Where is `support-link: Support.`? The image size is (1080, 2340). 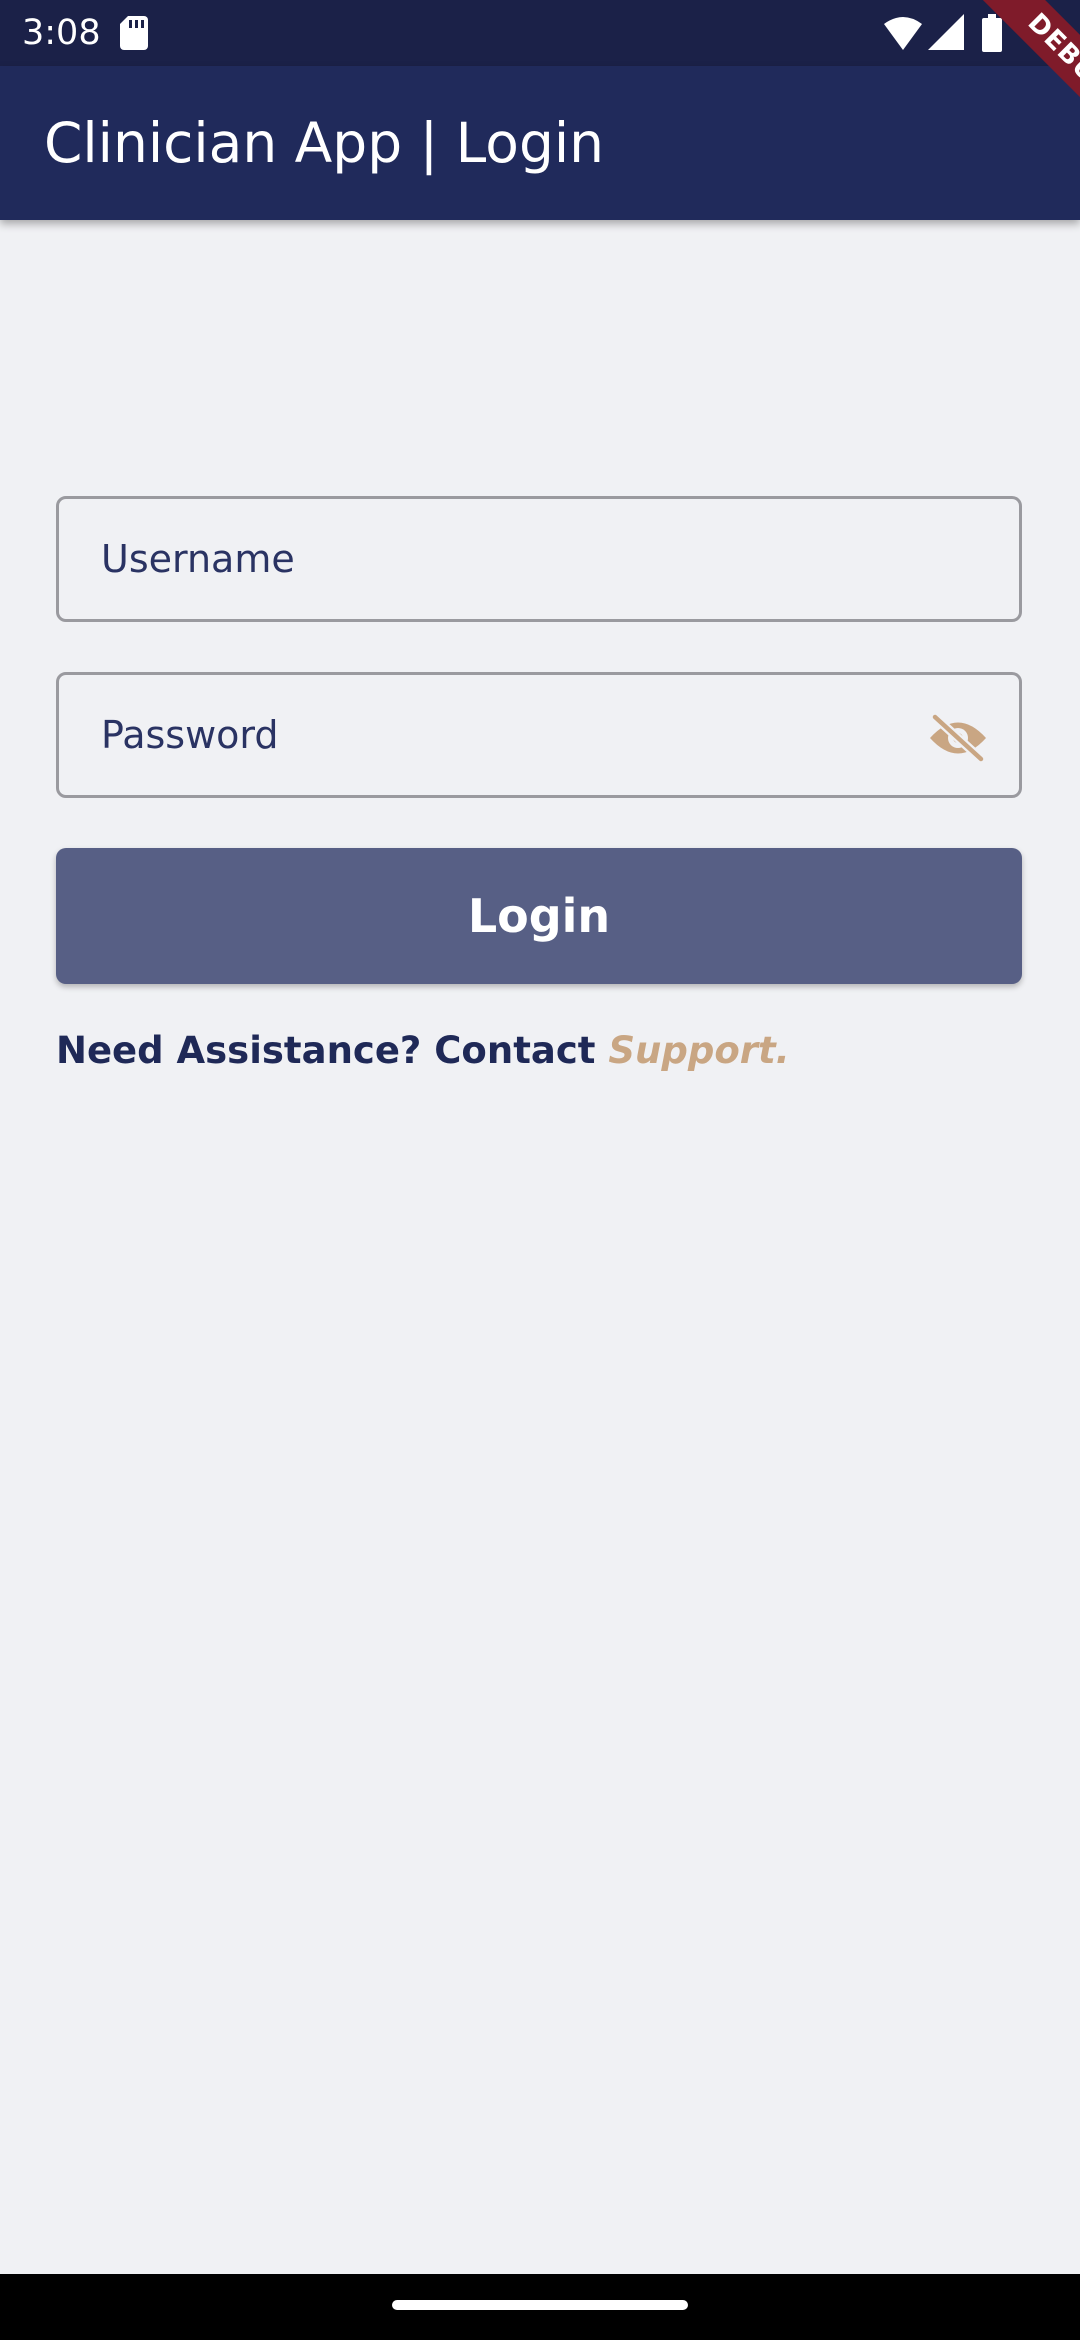
support-link: Support. is located at coordinates (698, 1050).